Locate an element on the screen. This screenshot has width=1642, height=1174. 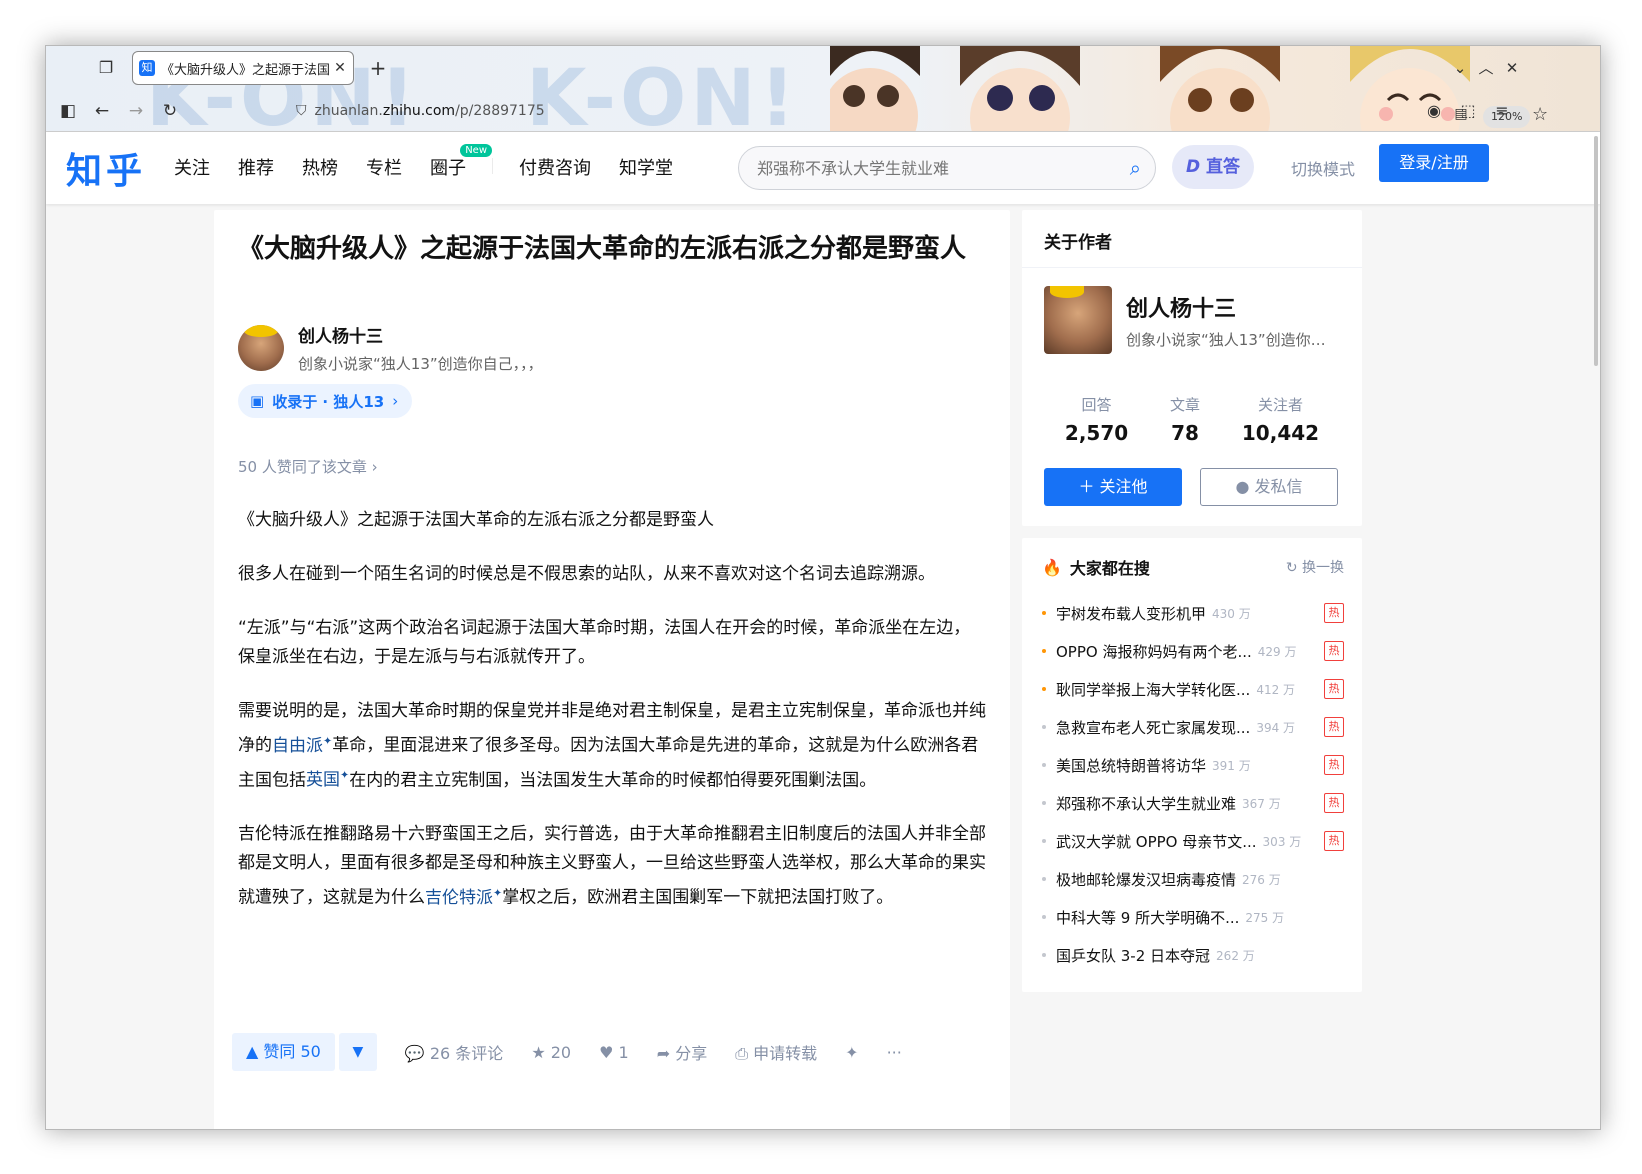
extensions-icon: ⬚ is located at coordinates (1468, 111).